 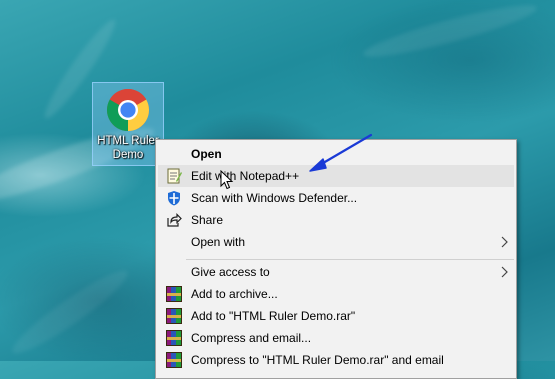 I want to click on menu-item-open: Open, so click(x=336, y=154).